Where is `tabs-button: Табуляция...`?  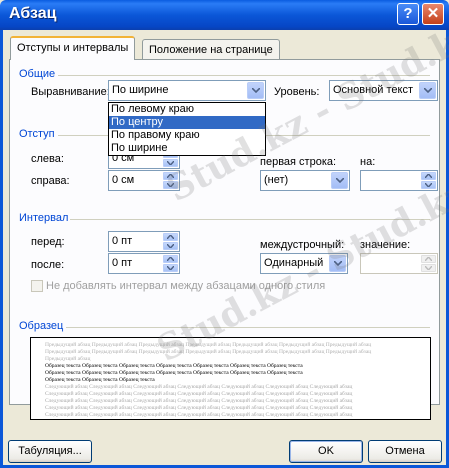 tabs-button: Табуляция... is located at coordinates (50, 451).